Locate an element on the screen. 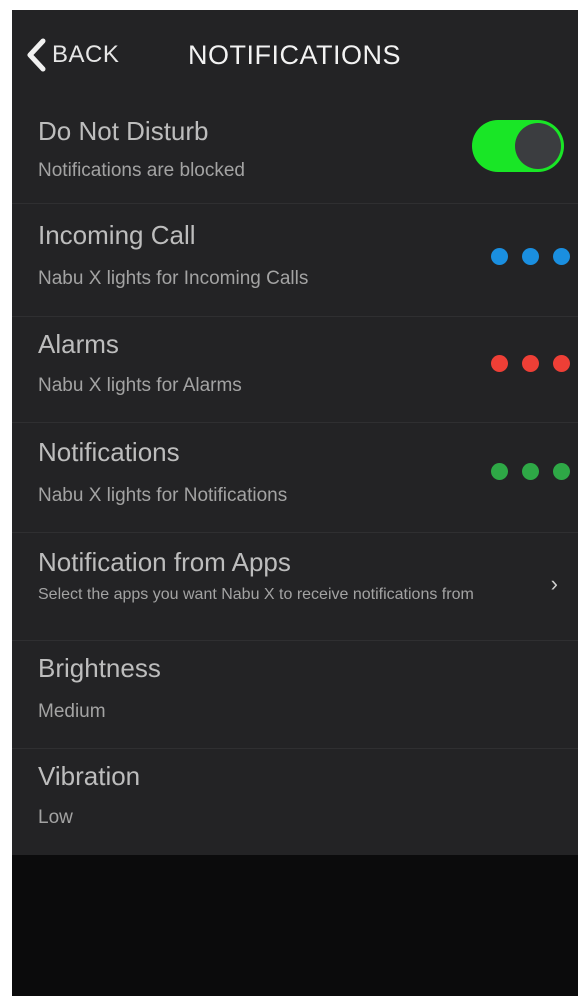 The width and height of the screenshot is (578, 996). row-title: Alarms is located at coordinates (78, 344).